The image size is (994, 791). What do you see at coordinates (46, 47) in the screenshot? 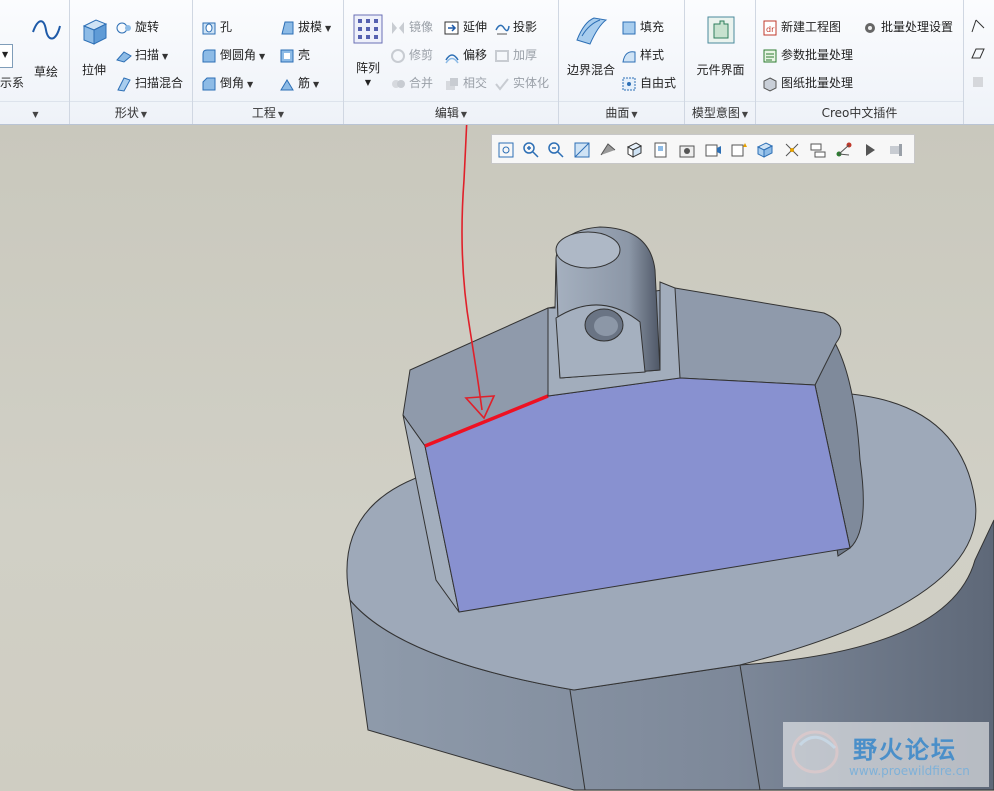
I see `sketch-button: 草绘` at bounding box center [46, 47].